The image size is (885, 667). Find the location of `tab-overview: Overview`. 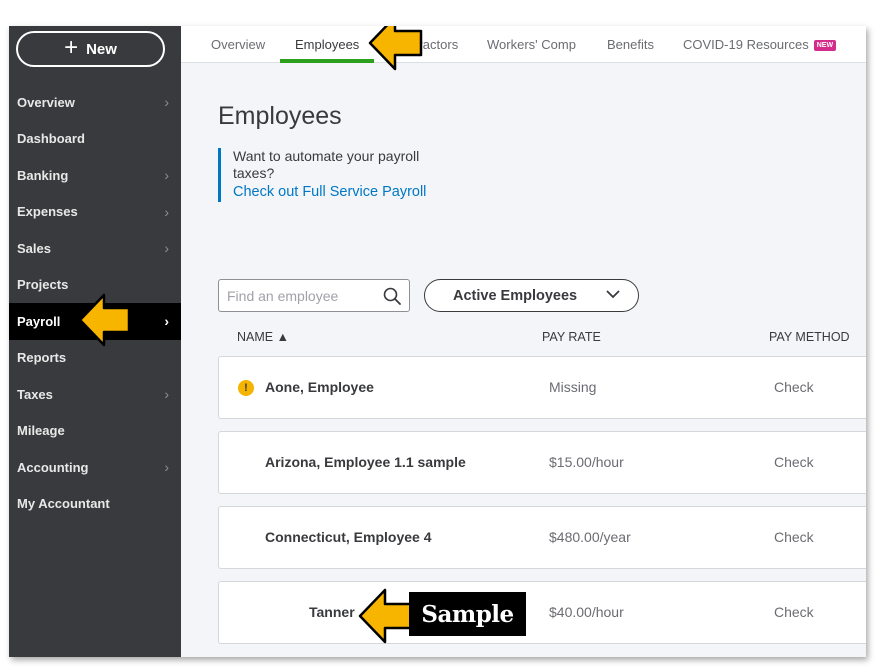

tab-overview: Overview is located at coordinates (238, 44).